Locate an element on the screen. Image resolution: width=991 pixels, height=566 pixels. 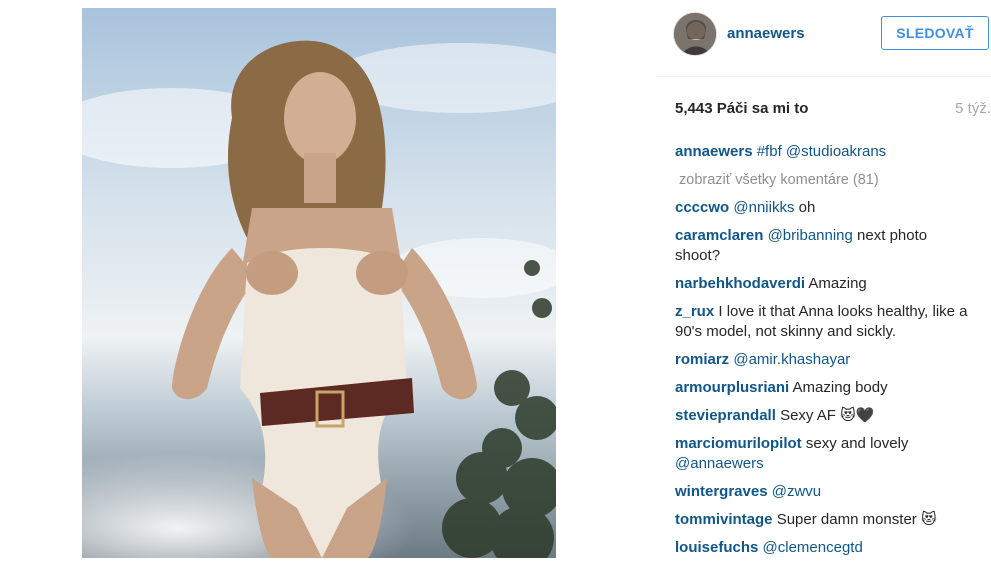
comment-username: romiarz is located at coordinates (702, 359).